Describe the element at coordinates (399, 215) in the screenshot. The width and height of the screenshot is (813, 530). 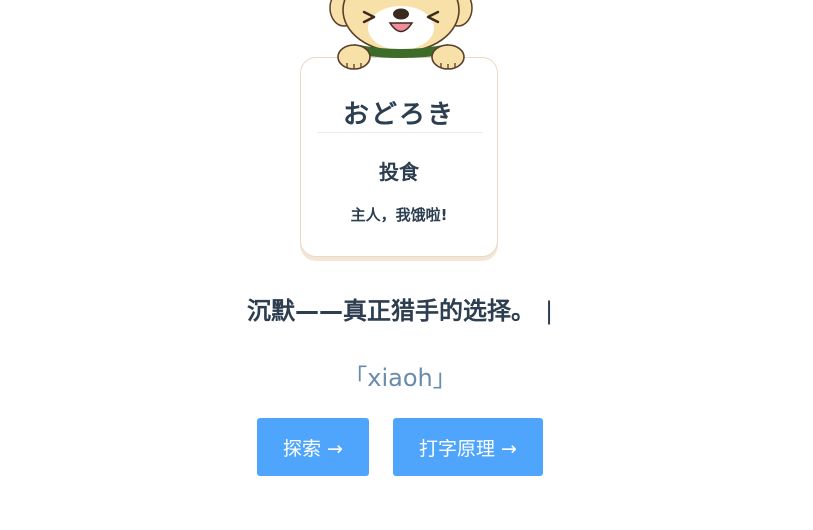
I see `card-message: 主人，我饿啦!` at that location.